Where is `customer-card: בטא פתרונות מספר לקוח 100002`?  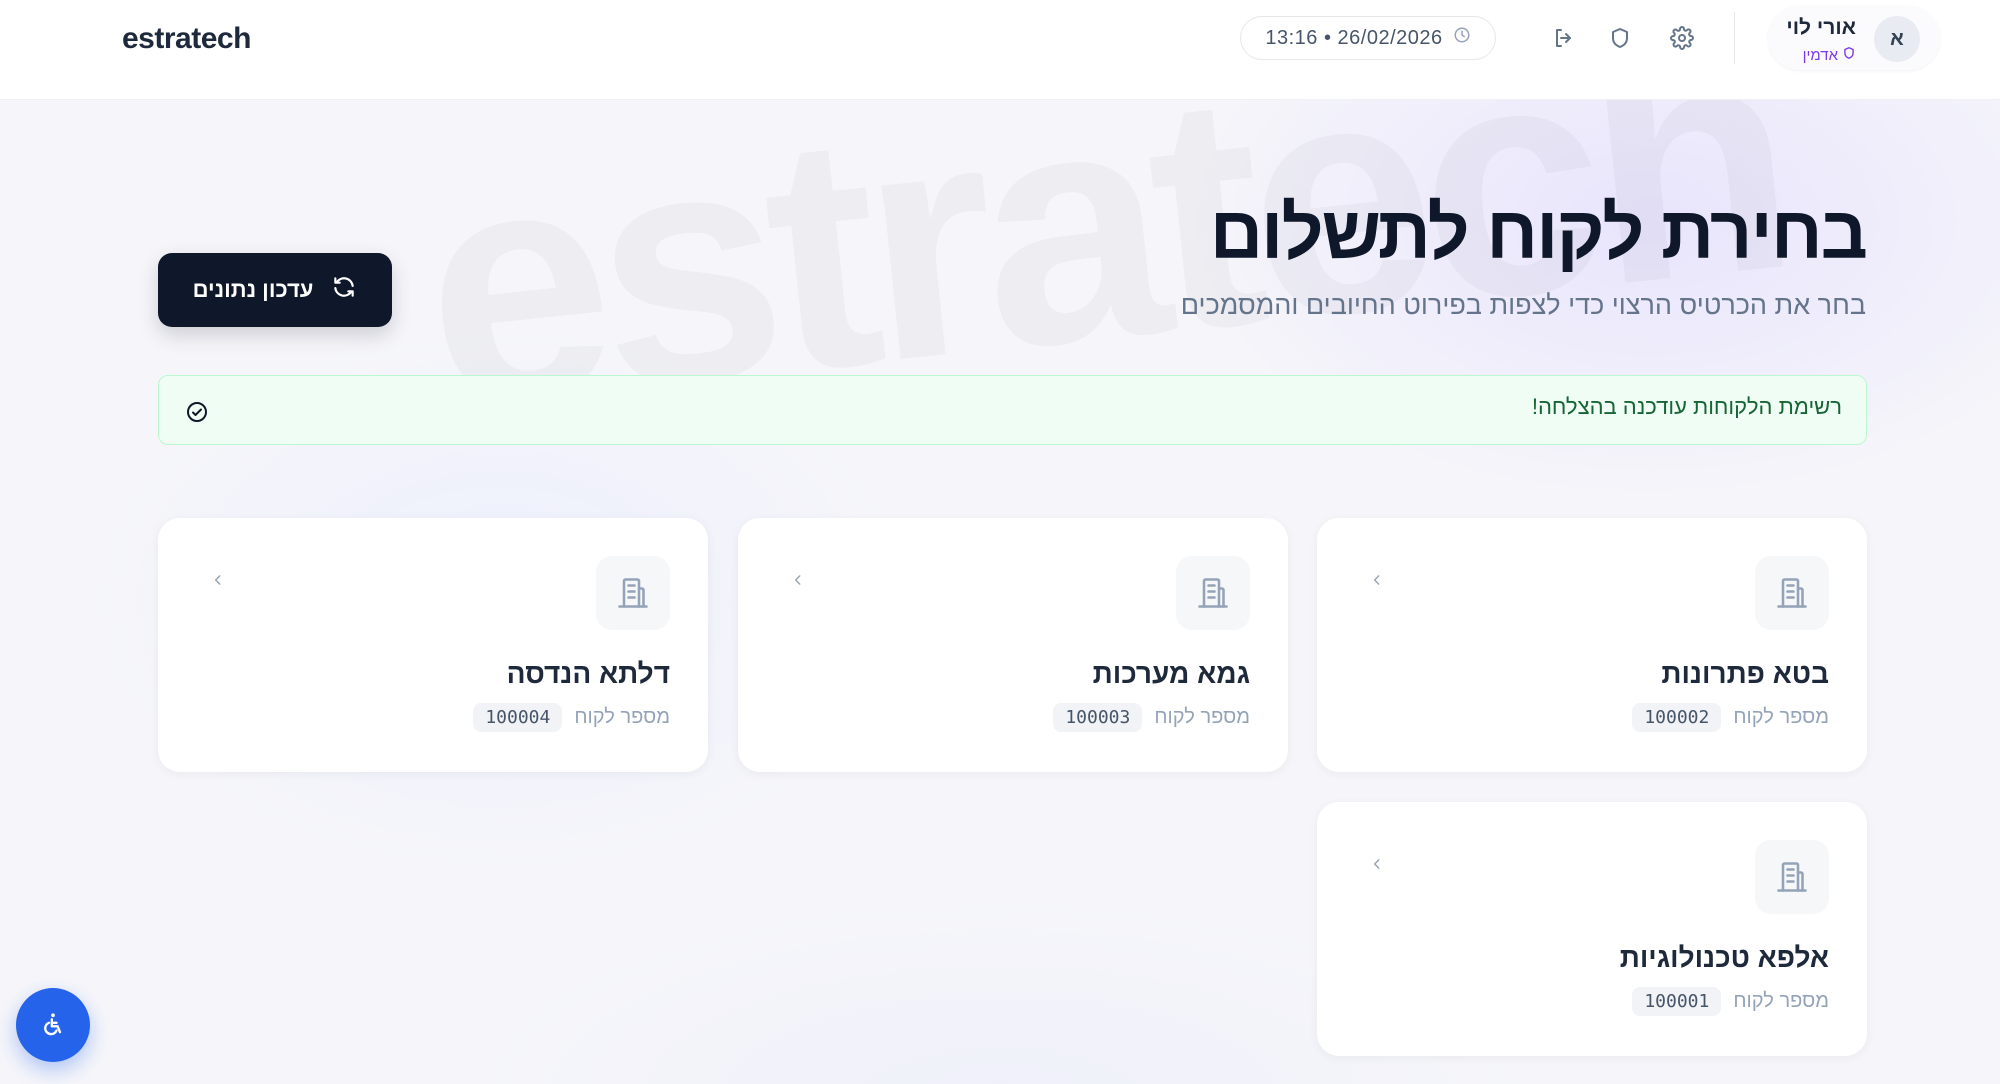
customer-card: בטא פתרונות מספר לקוח 100002 is located at coordinates (1592, 645).